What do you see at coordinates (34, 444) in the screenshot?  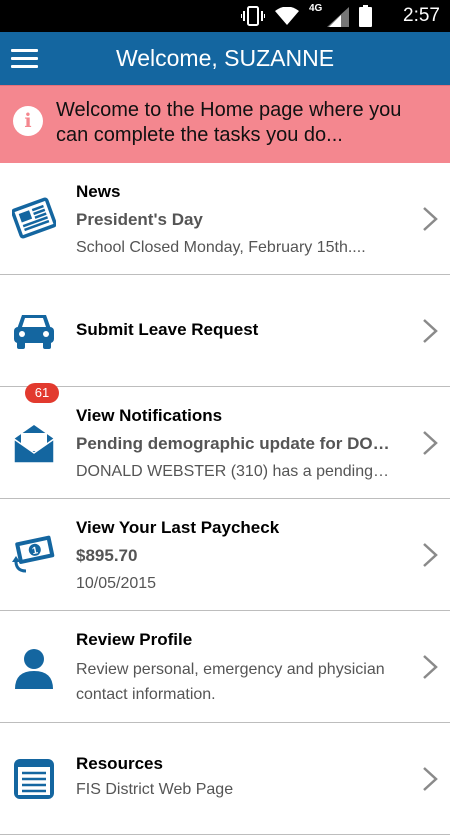 I see `envelope-icon` at bounding box center [34, 444].